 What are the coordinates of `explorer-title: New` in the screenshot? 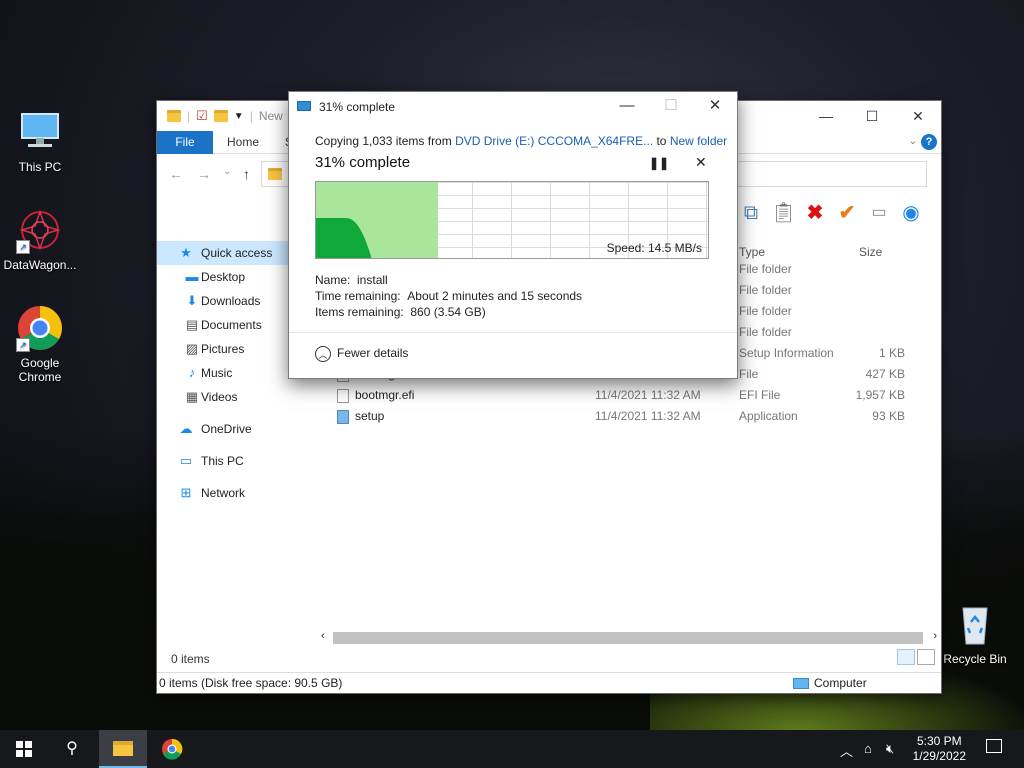 It's located at (270, 116).